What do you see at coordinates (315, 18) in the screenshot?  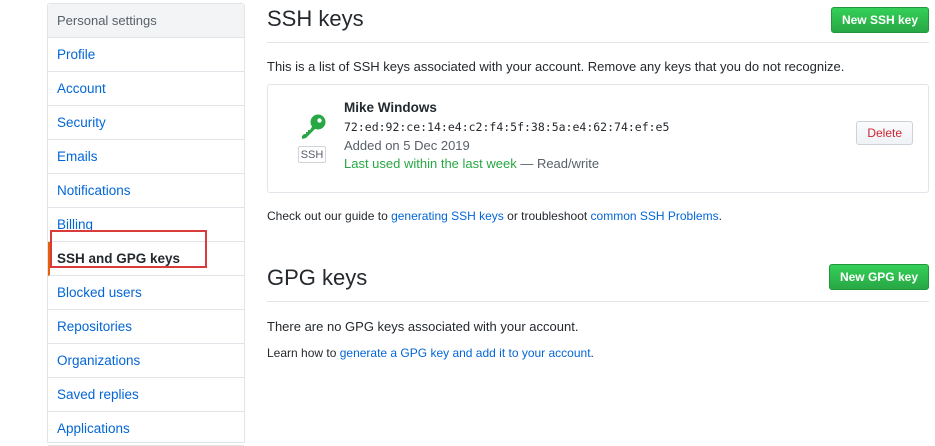 I see `ssh-keys-title: SSH keys` at bounding box center [315, 18].